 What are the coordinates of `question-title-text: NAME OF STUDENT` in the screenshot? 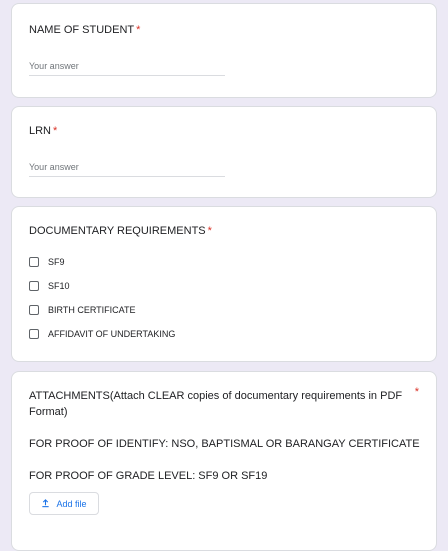 It's located at (82, 30).